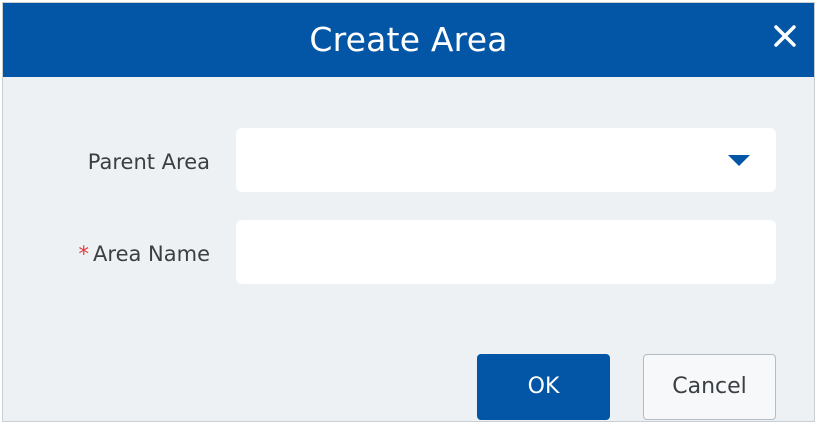 The image size is (819, 424). I want to click on parent-area-label: Parent Area, so click(148, 162).